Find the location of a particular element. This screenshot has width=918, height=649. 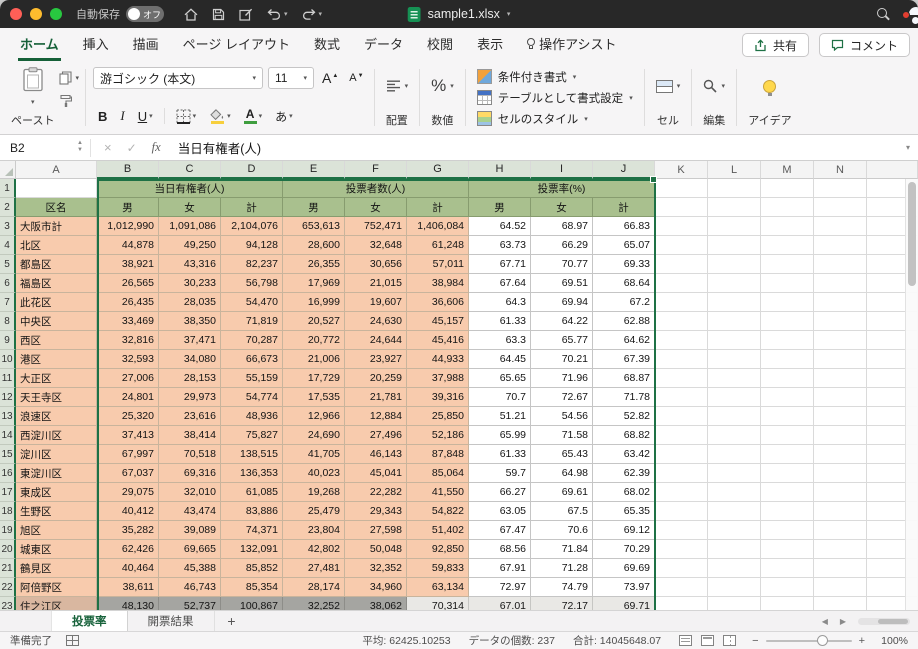

cell-H8: 61.33 is located at coordinates (500, 321).